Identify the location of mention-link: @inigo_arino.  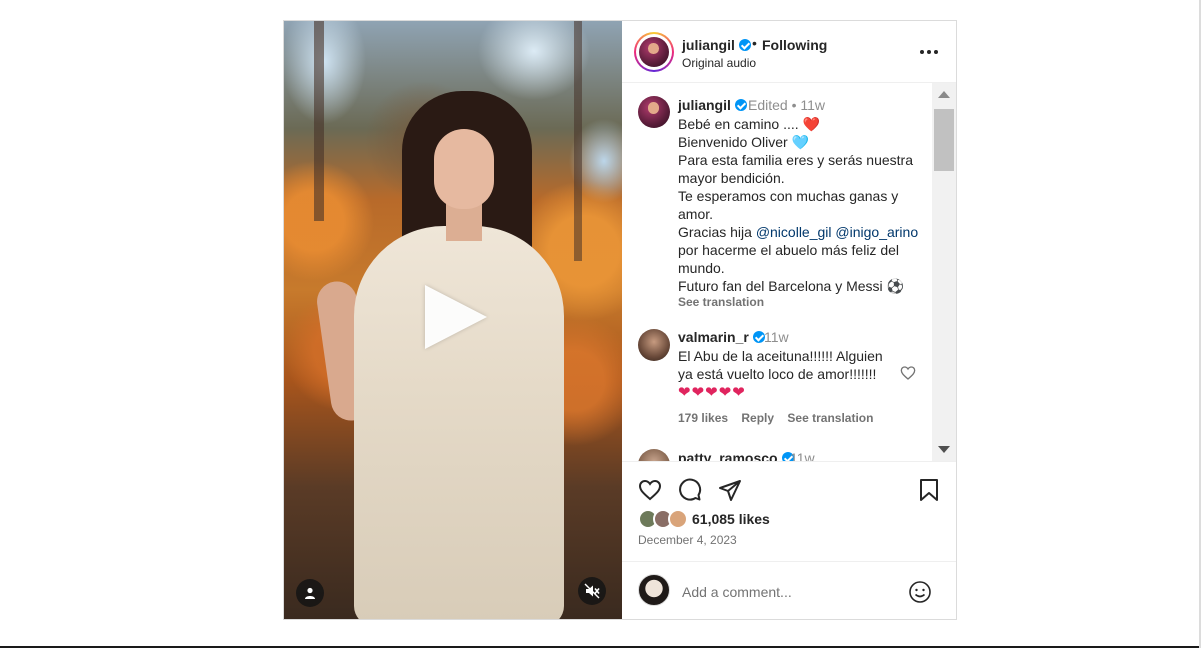
(876, 232).